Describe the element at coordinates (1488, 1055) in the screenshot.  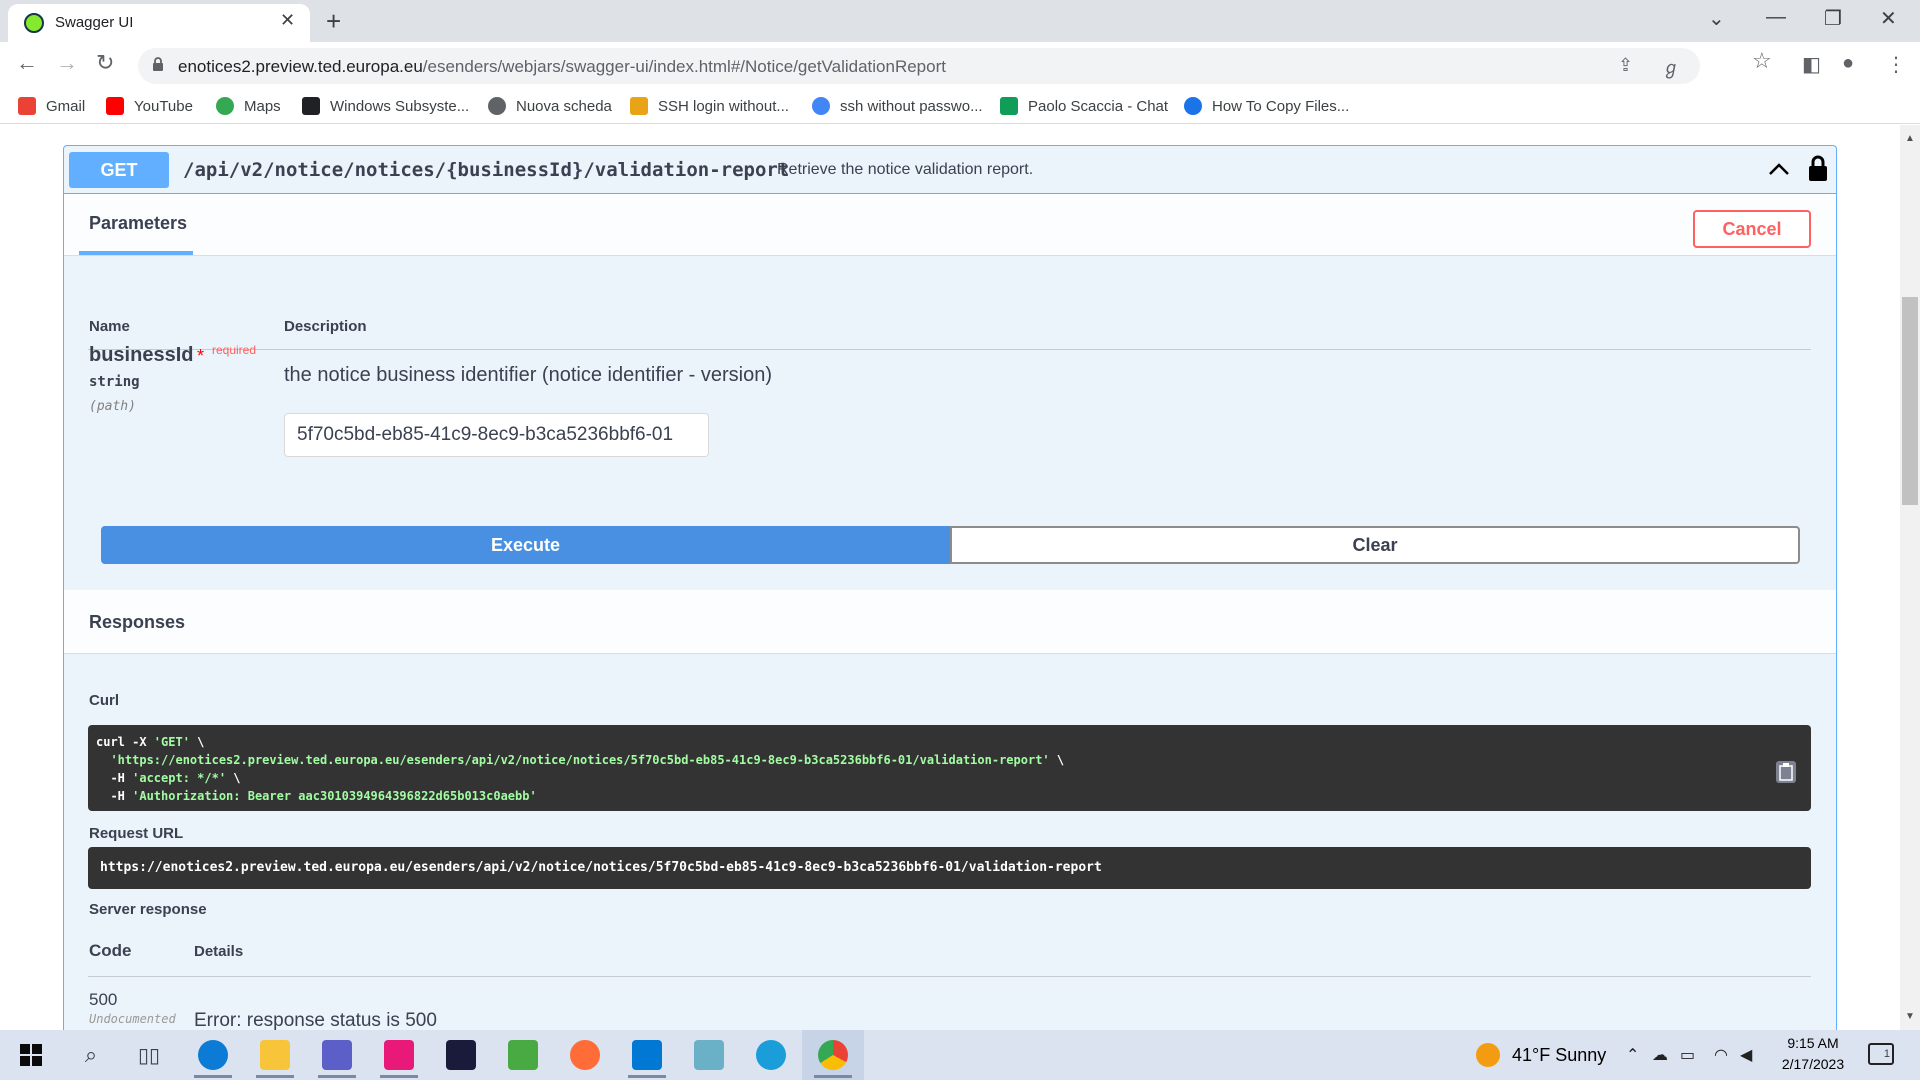
I see `sun-weather-icon` at that location.